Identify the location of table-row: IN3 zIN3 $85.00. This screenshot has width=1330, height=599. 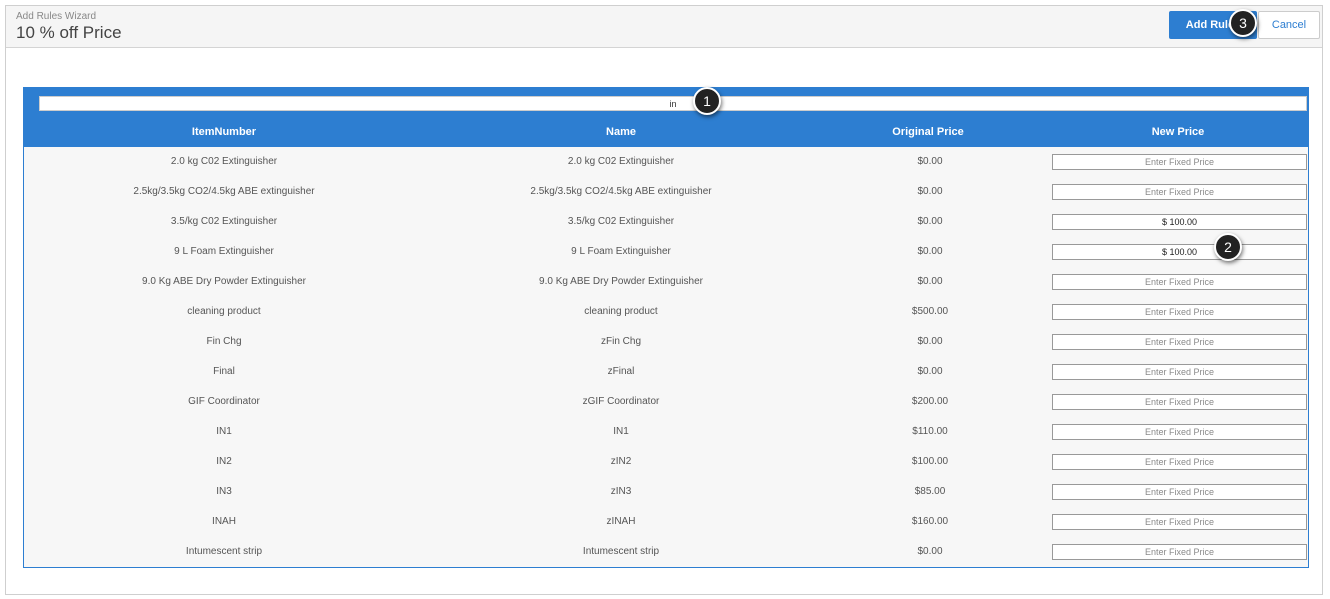
(666, 492).